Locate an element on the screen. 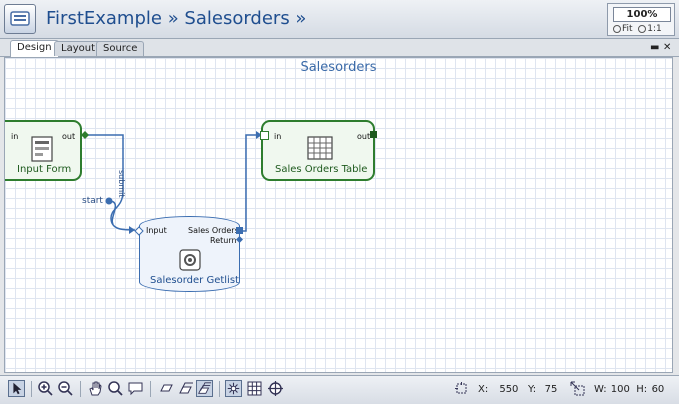 This screenshot has width=679, height=404. crosshair-icon is located at coordinates (275, 388).